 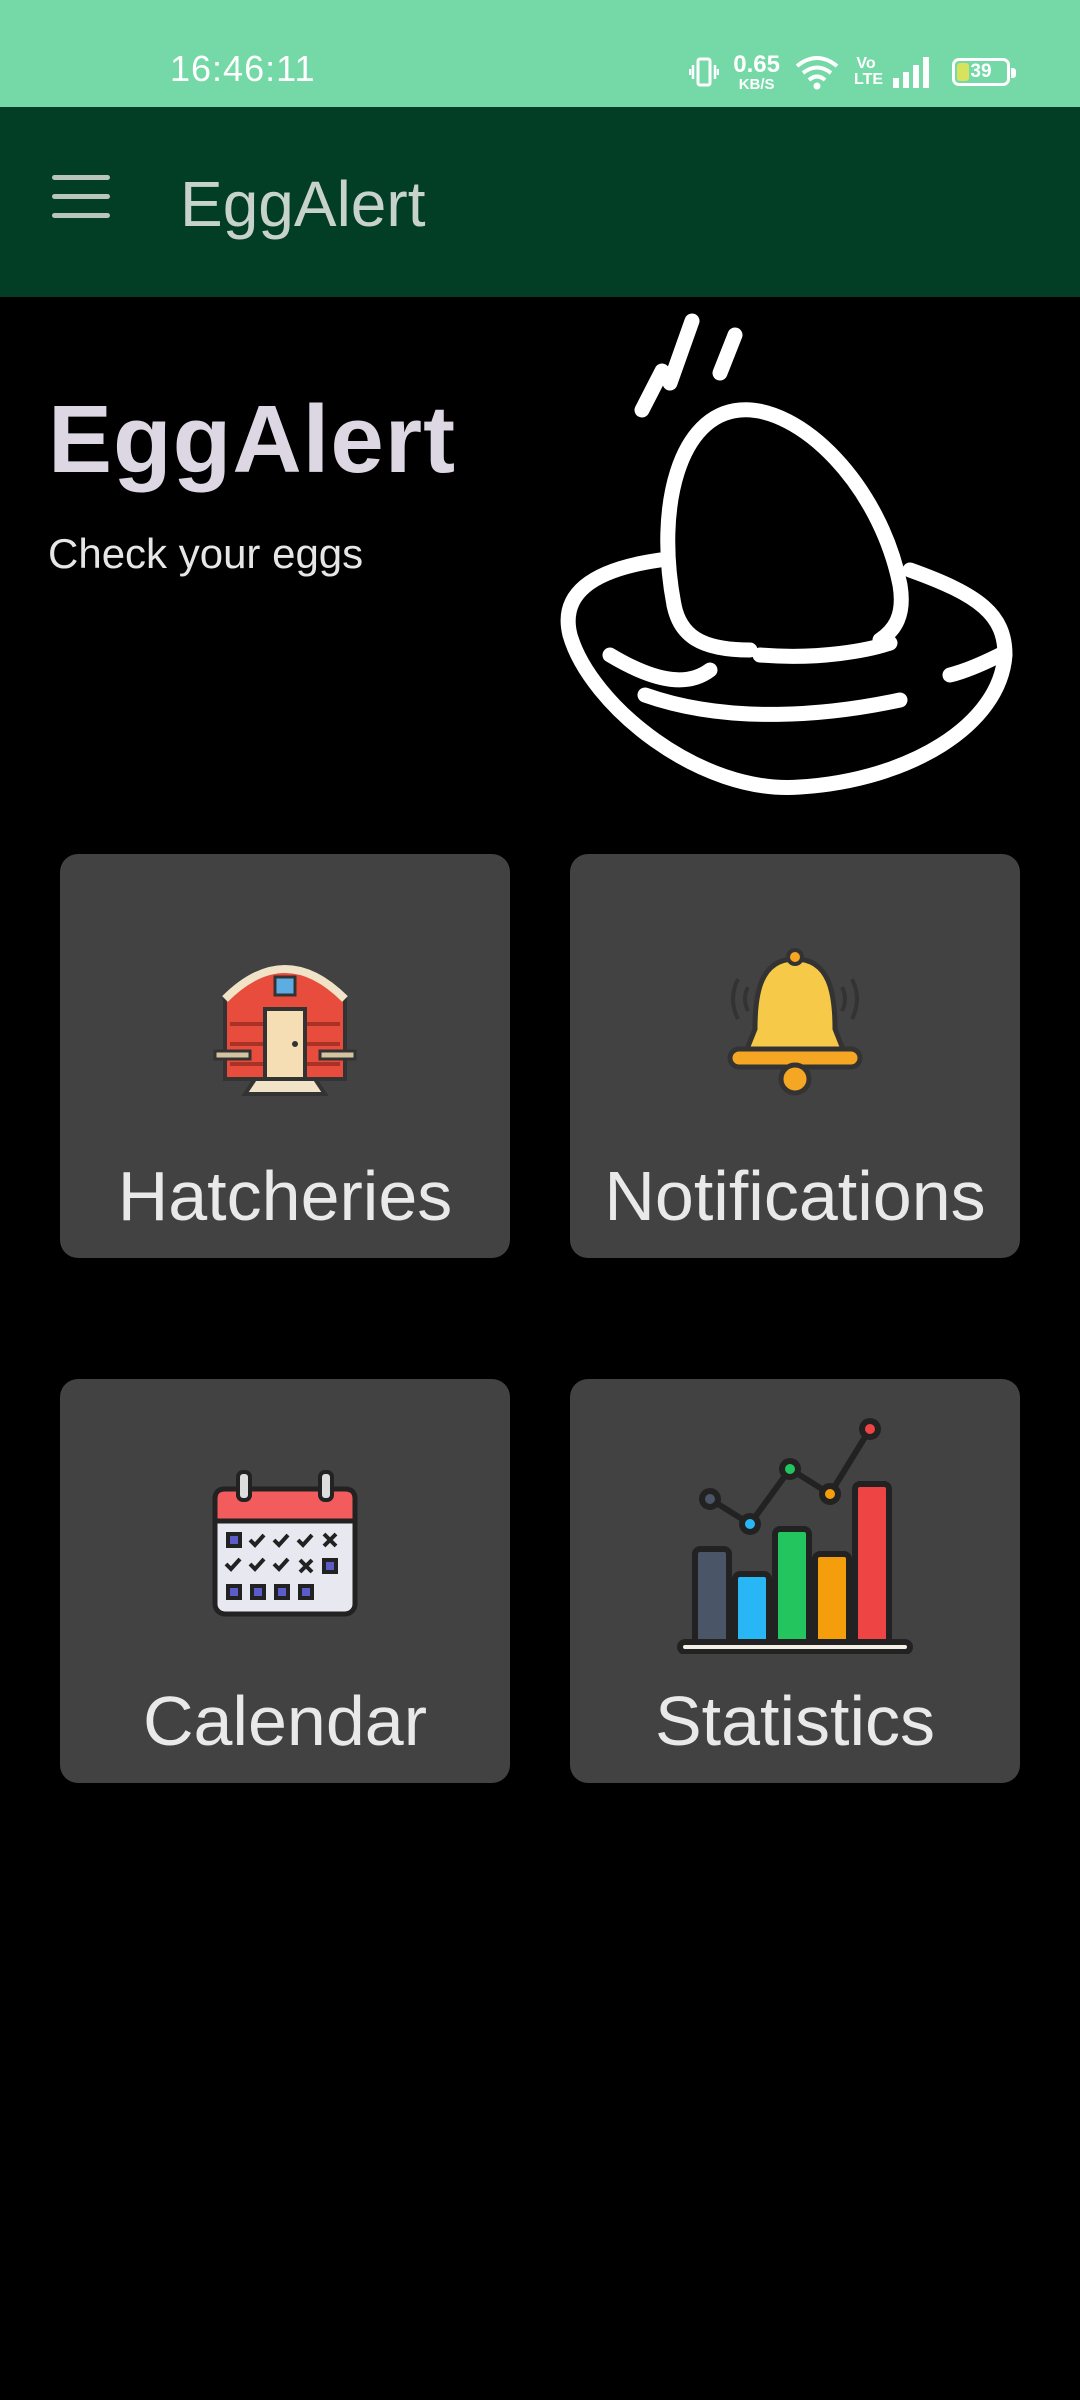 What do you see at coordinates (285, 1030) in the screenshot?
I see `barn-icon` at bounding box center [285, 1030].